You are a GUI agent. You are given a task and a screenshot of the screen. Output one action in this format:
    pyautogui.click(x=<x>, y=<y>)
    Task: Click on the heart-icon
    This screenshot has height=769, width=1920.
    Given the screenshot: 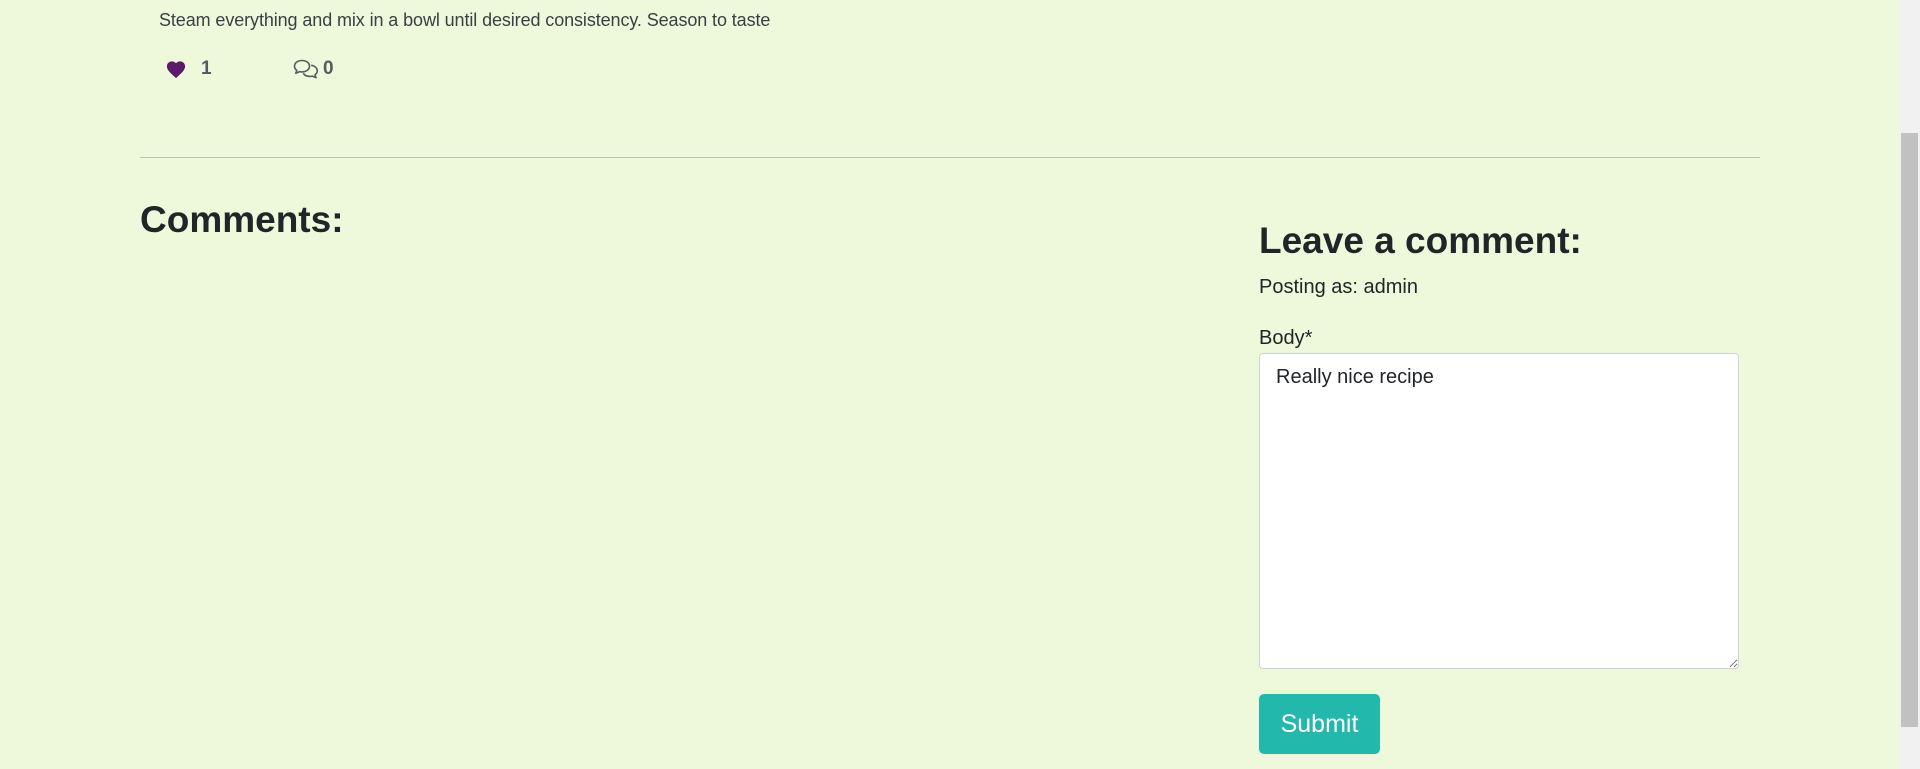 What is the action you would take?
    pyautogui.click(x=176, y=70)
    